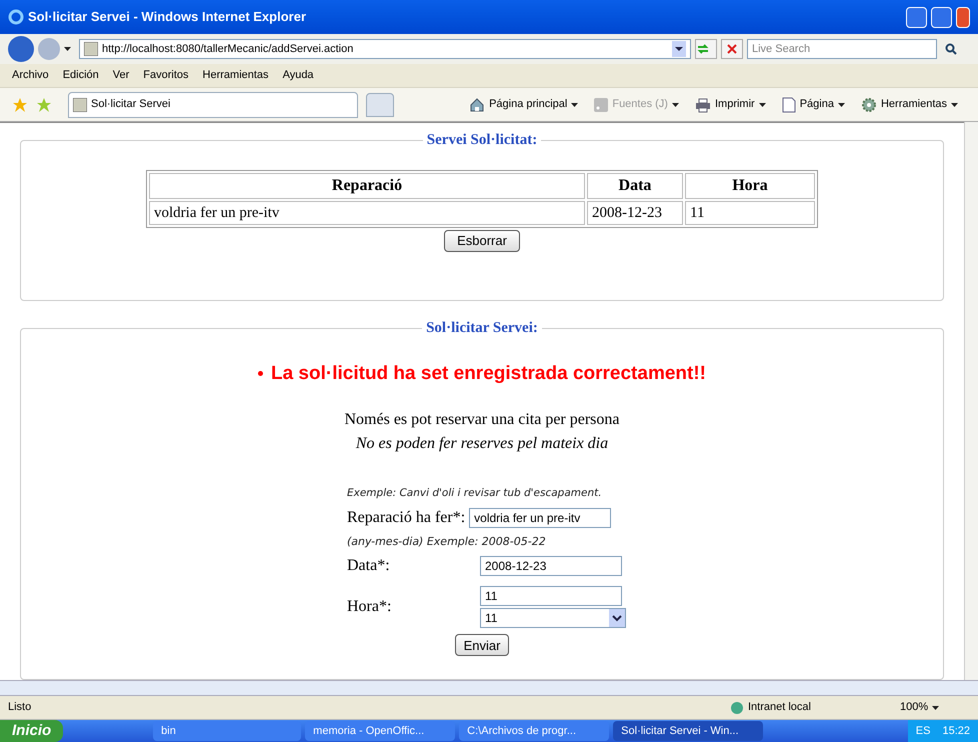  I want to click on refresh-icon, so click(703, 49).